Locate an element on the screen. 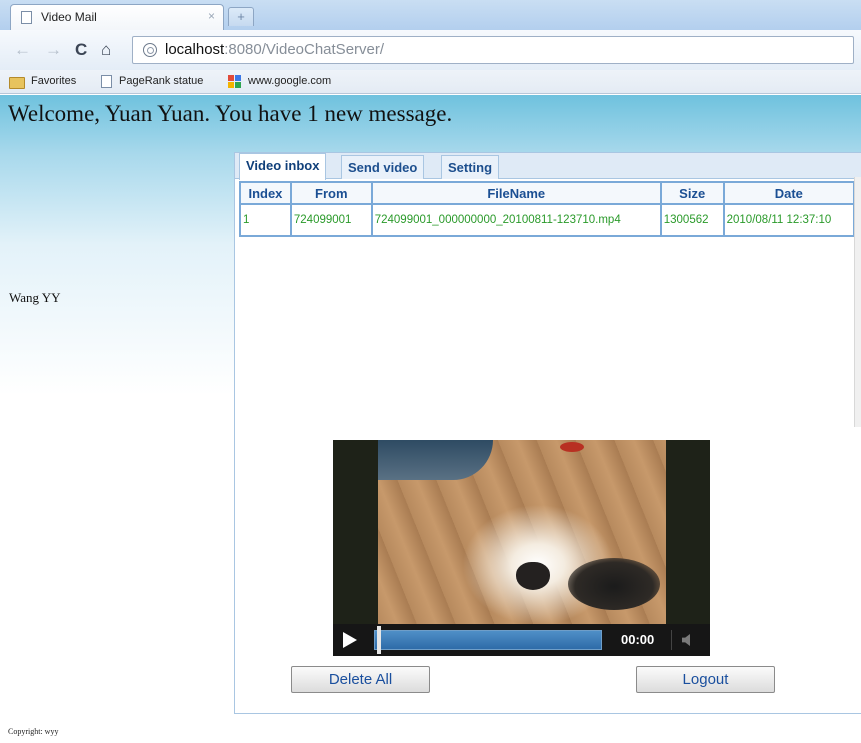  bookmark-google: www.google.com is located at coordinates (289, 81).